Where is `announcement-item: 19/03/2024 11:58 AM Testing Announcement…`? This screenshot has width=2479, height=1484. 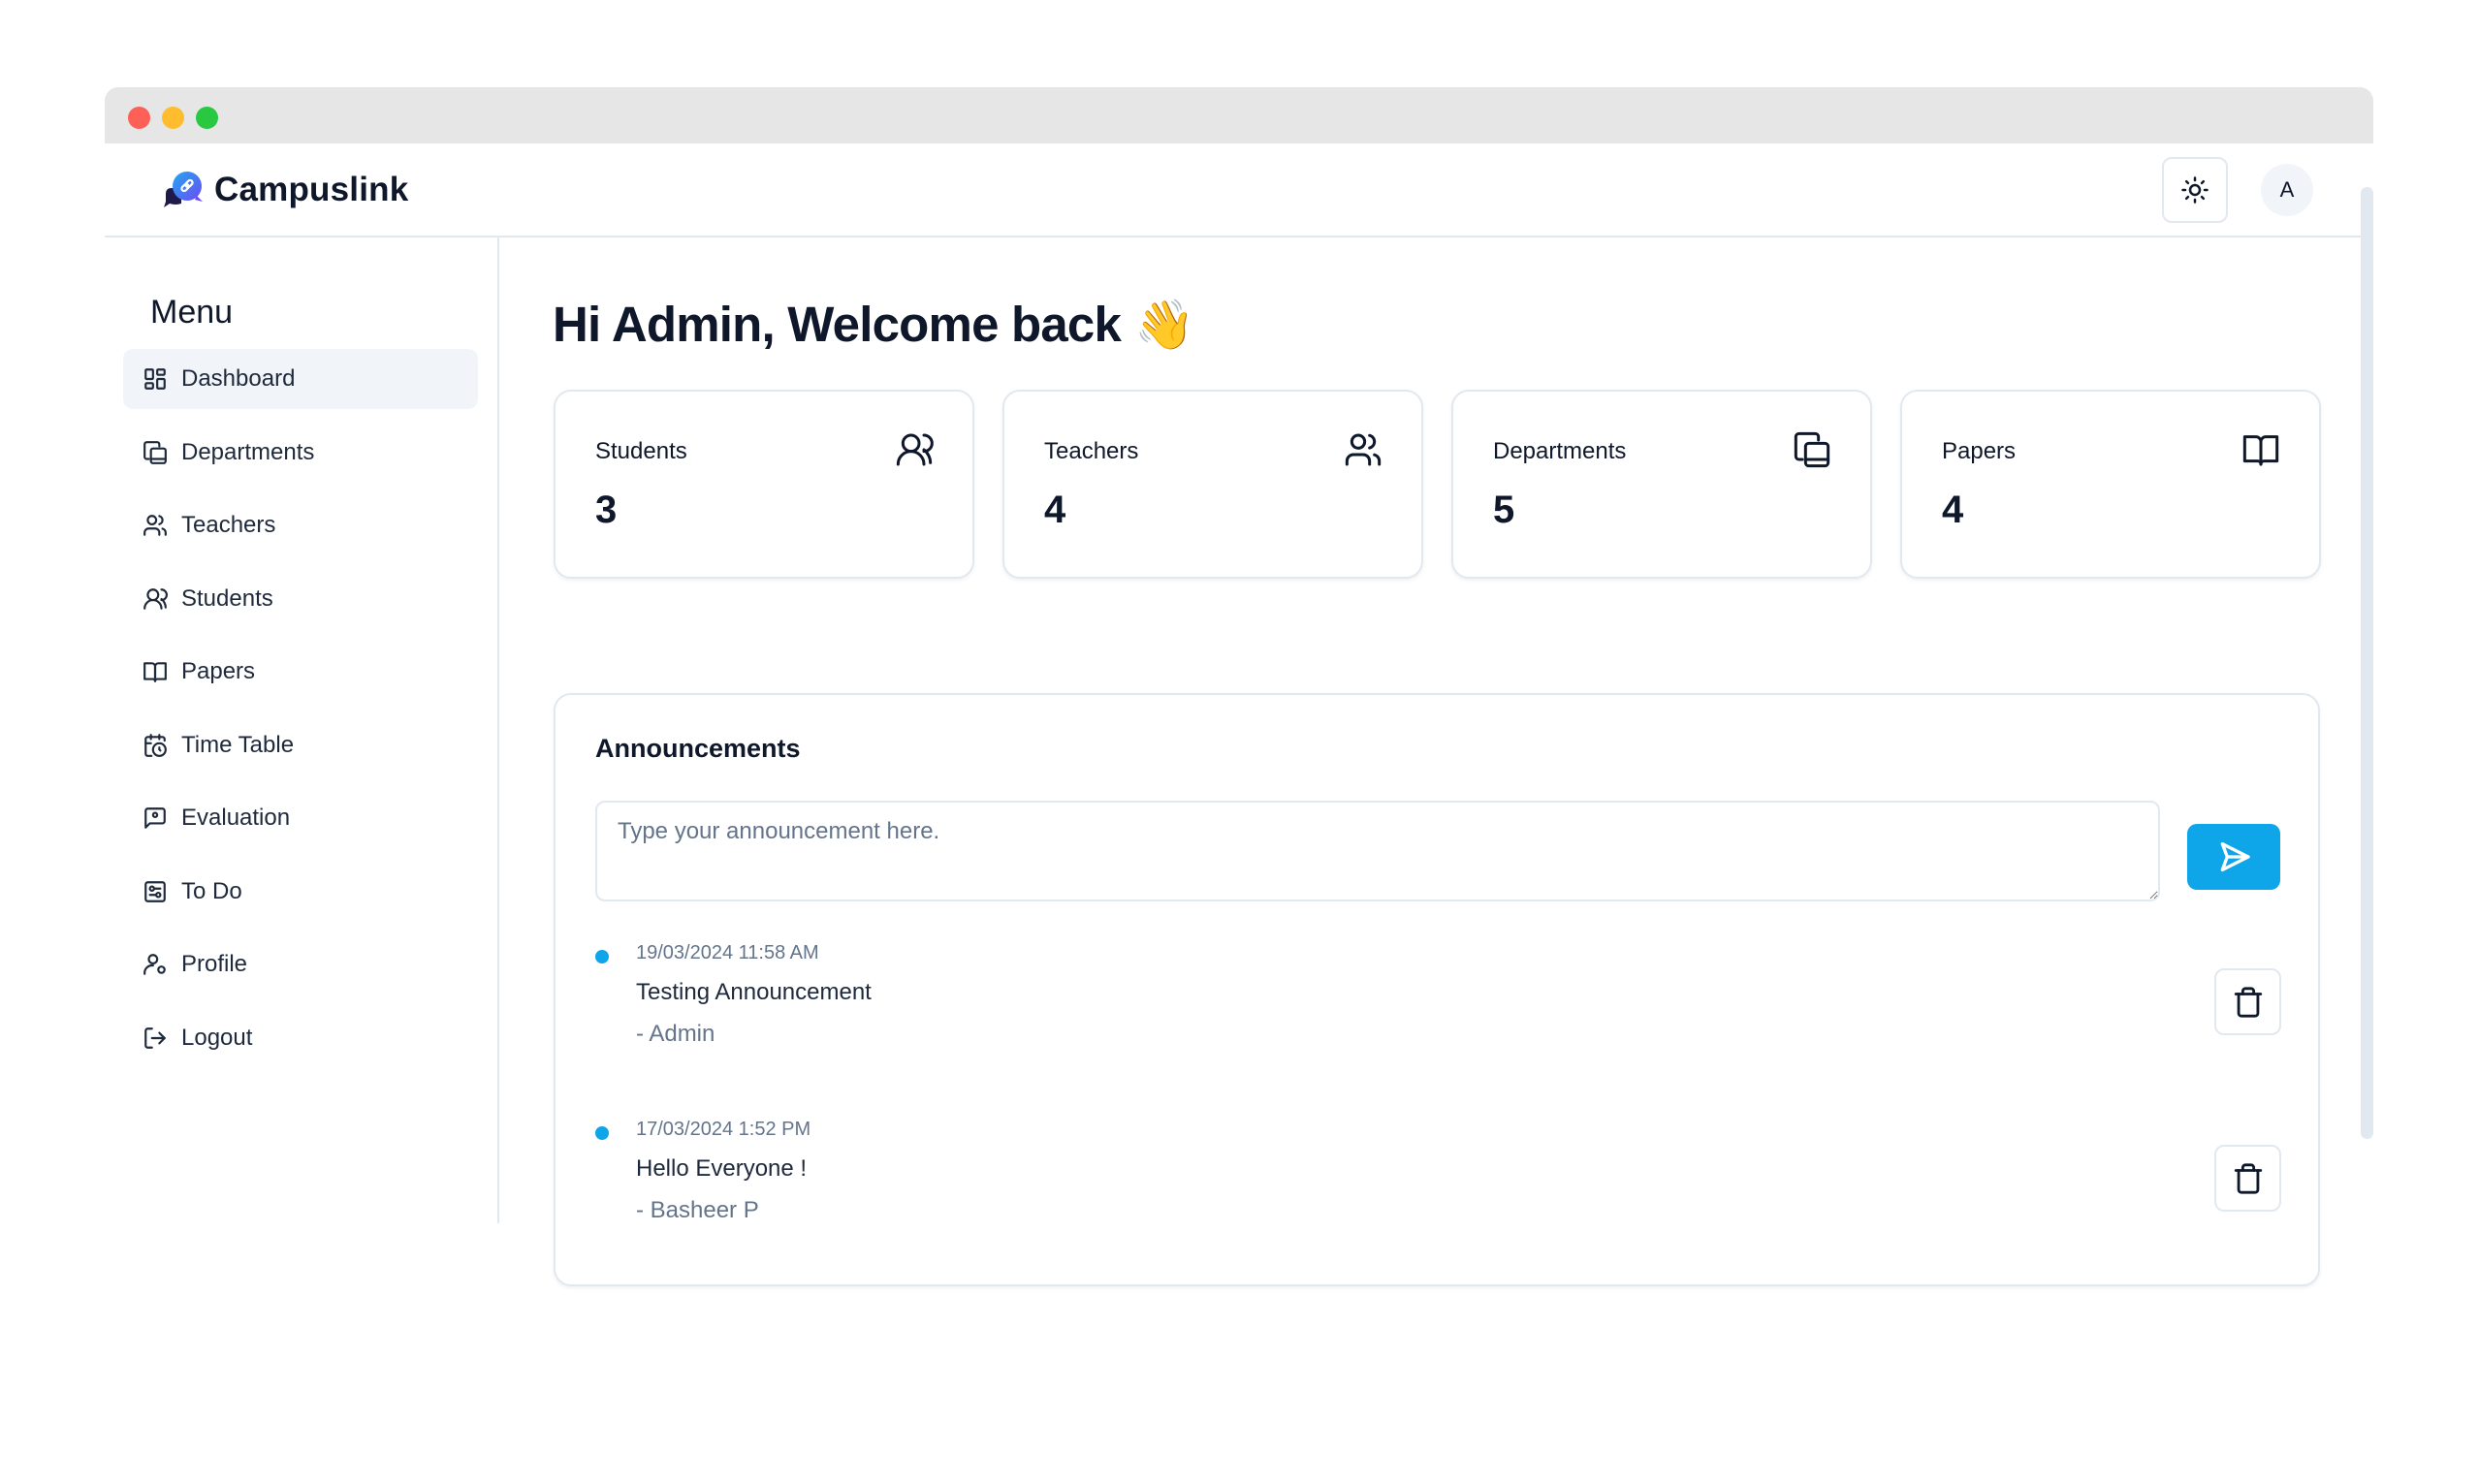
announcement-item: 19/03/2024 11:58 AM Testing Announcement… is located at coordinates (1438, 1018).